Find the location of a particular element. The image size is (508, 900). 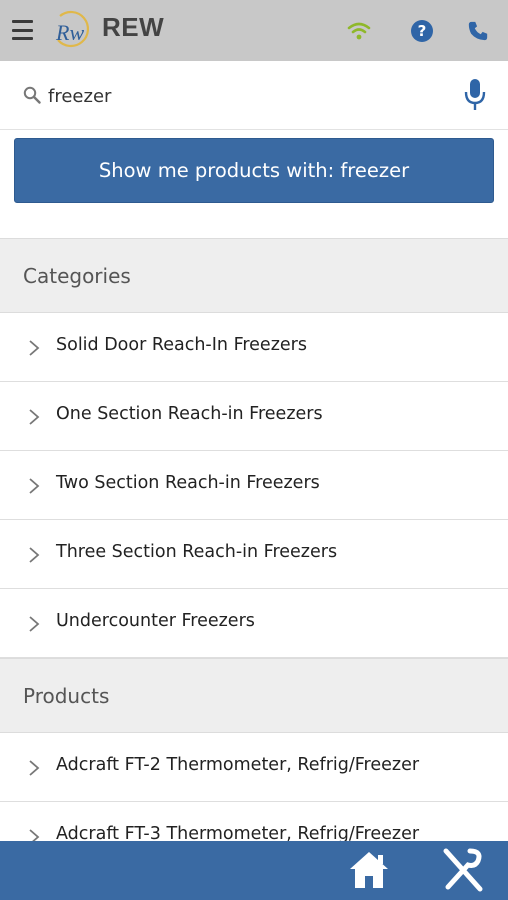

products-header: Products is located at coordinates (254, 695).